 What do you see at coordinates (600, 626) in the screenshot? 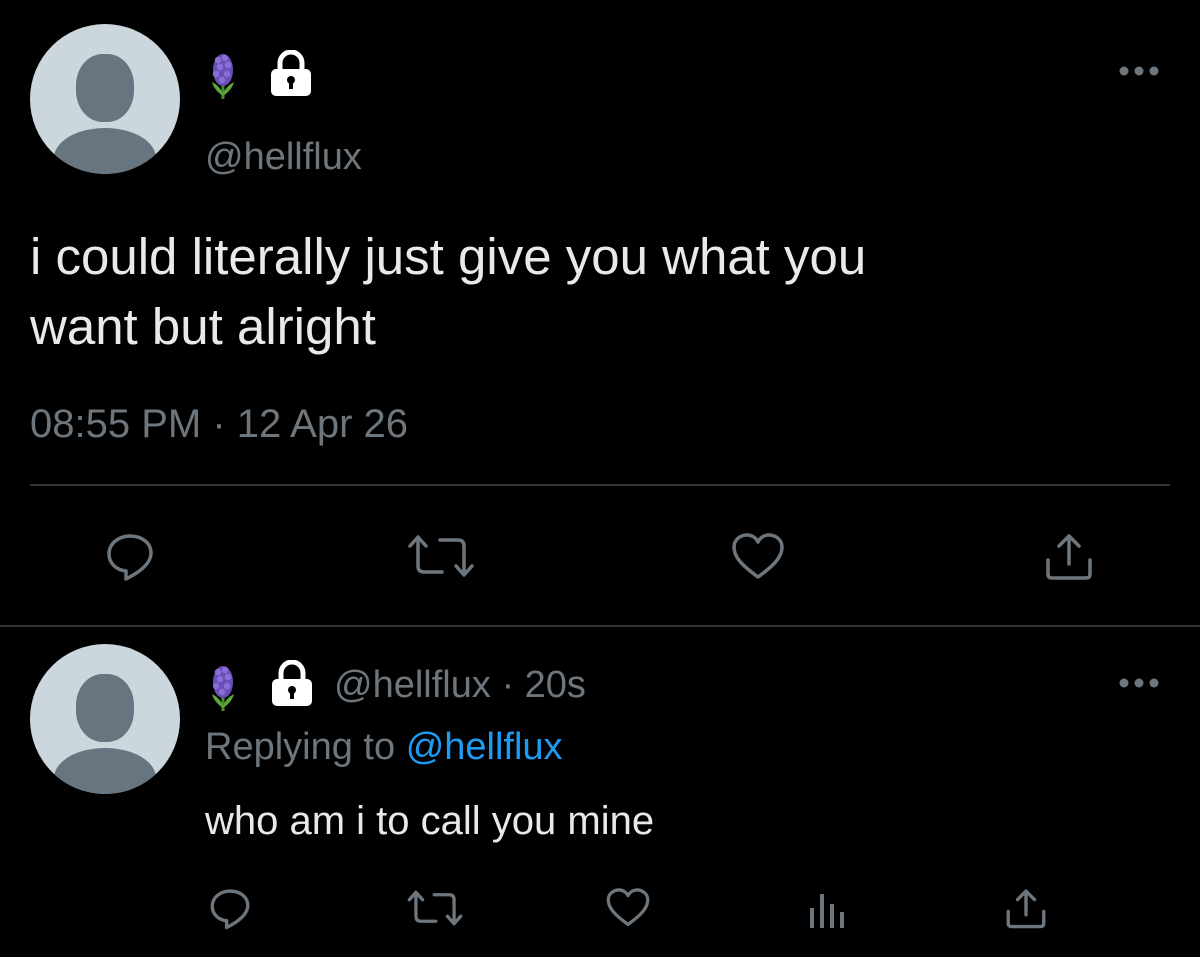
I see `tweet-separator` at bounding box center [600, 626].